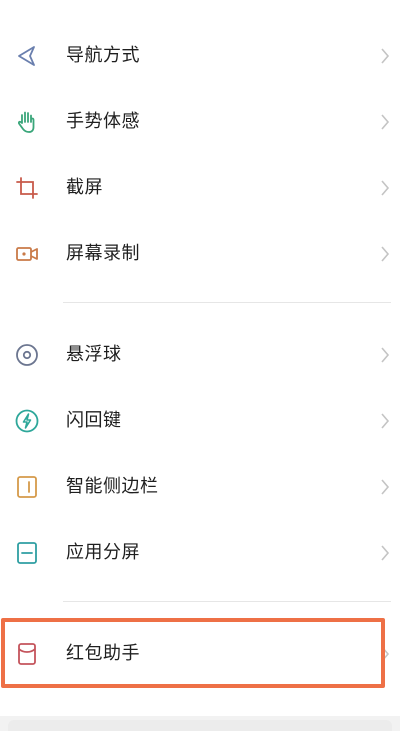  What do you see at coordinates (200, 486) in the screenshot?
I see `settings-item-smart-sidebar: 智能侧边栏` at bounding box center [200, 486].